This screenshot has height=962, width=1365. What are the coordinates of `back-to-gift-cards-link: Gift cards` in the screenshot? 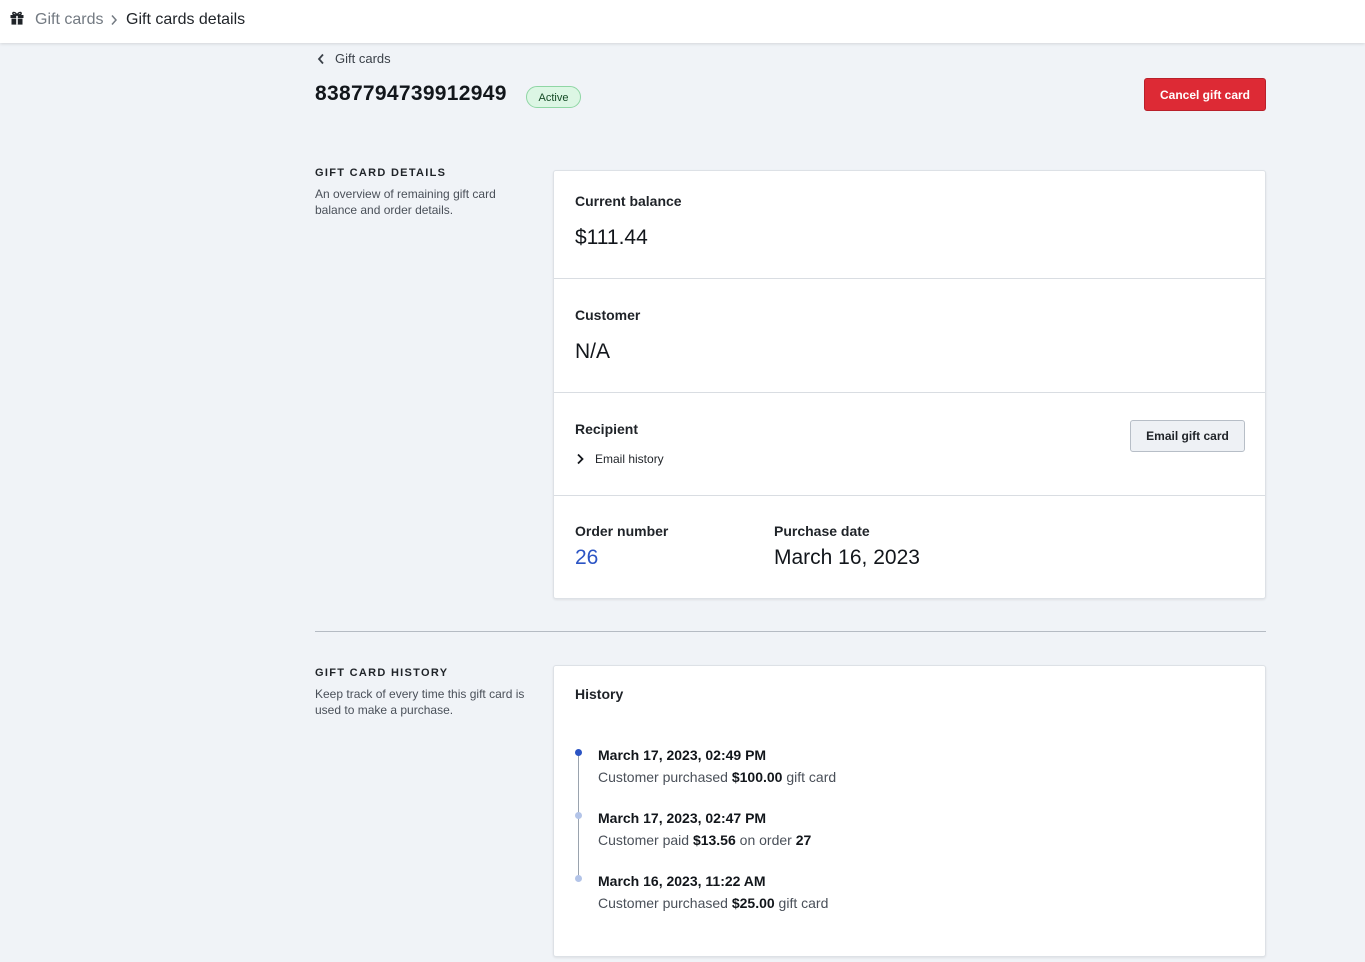 It's located at (353, 59).